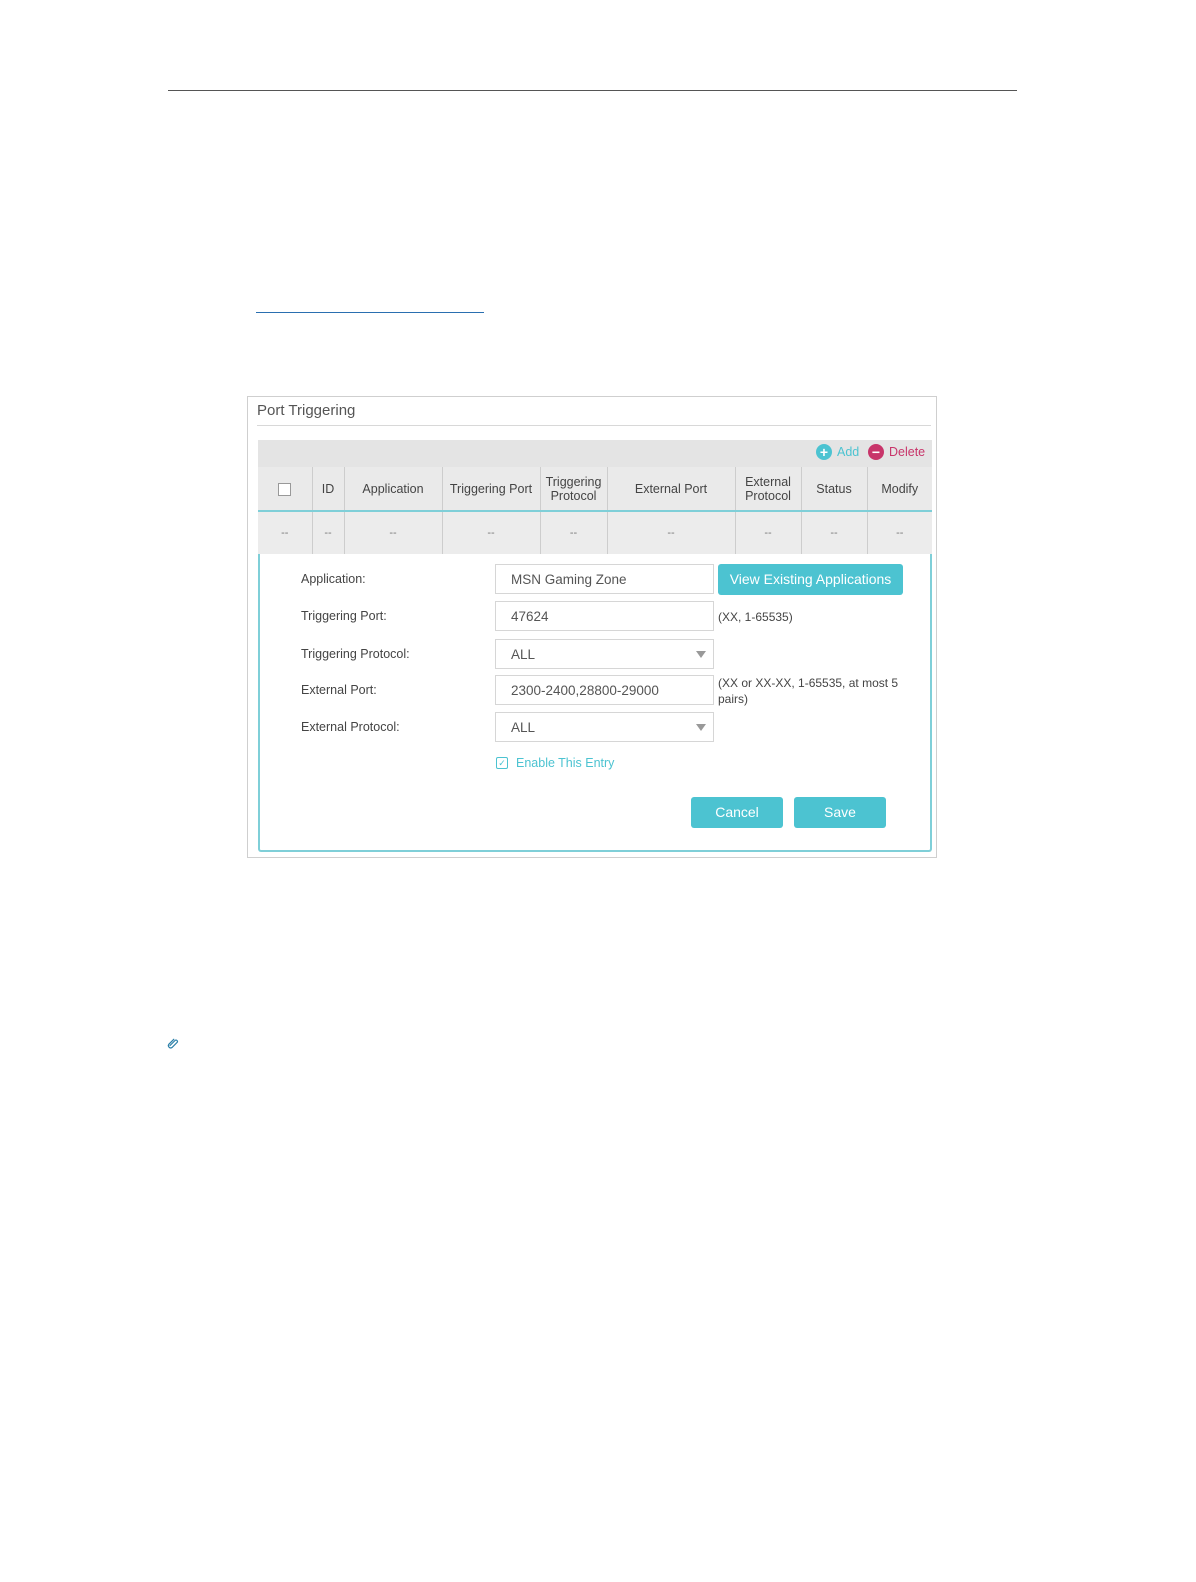 Image resolution: width=1196 pixels, height=1582 pixels. Describe the element at coordinates (604, 690) in the screenshot. I see `external-port-input: 2300-2400,28800-29000` at that location.